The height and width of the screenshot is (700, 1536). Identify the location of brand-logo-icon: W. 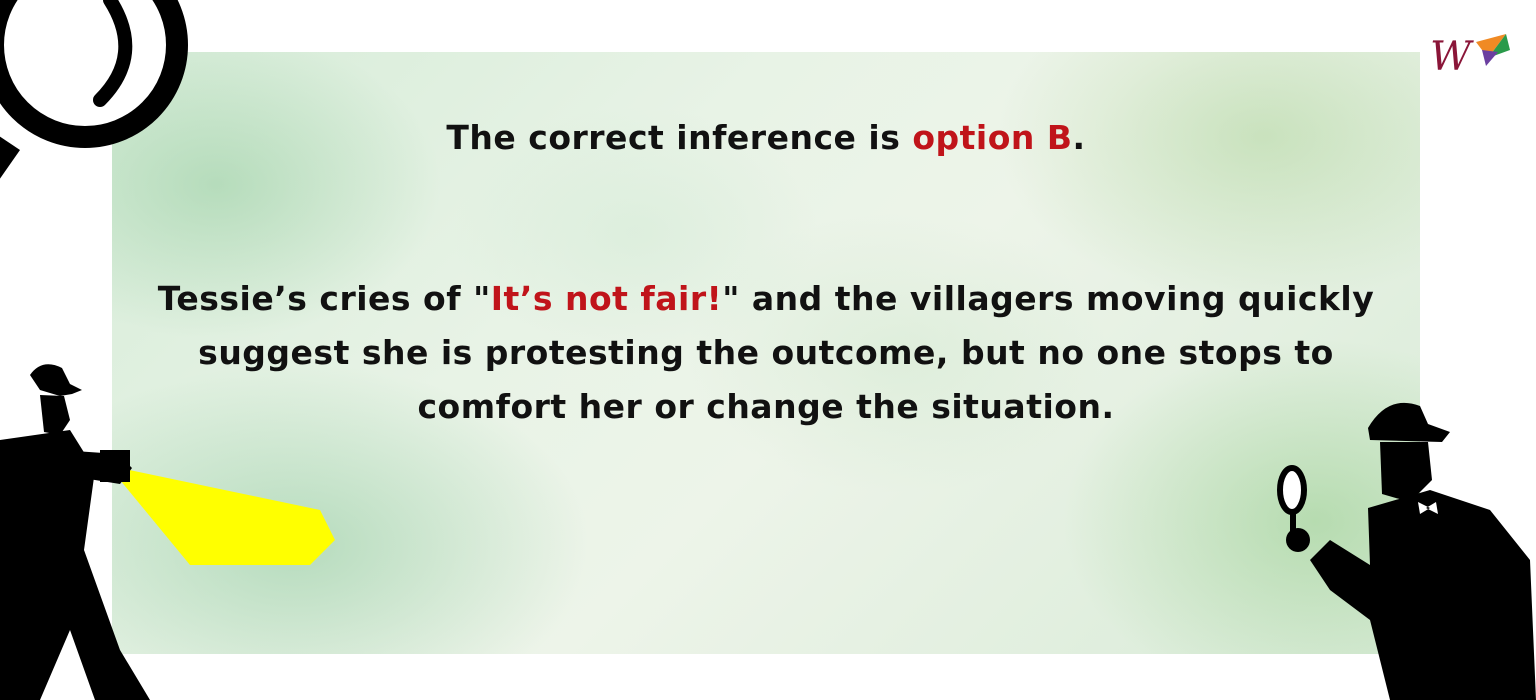
(1470, 57).